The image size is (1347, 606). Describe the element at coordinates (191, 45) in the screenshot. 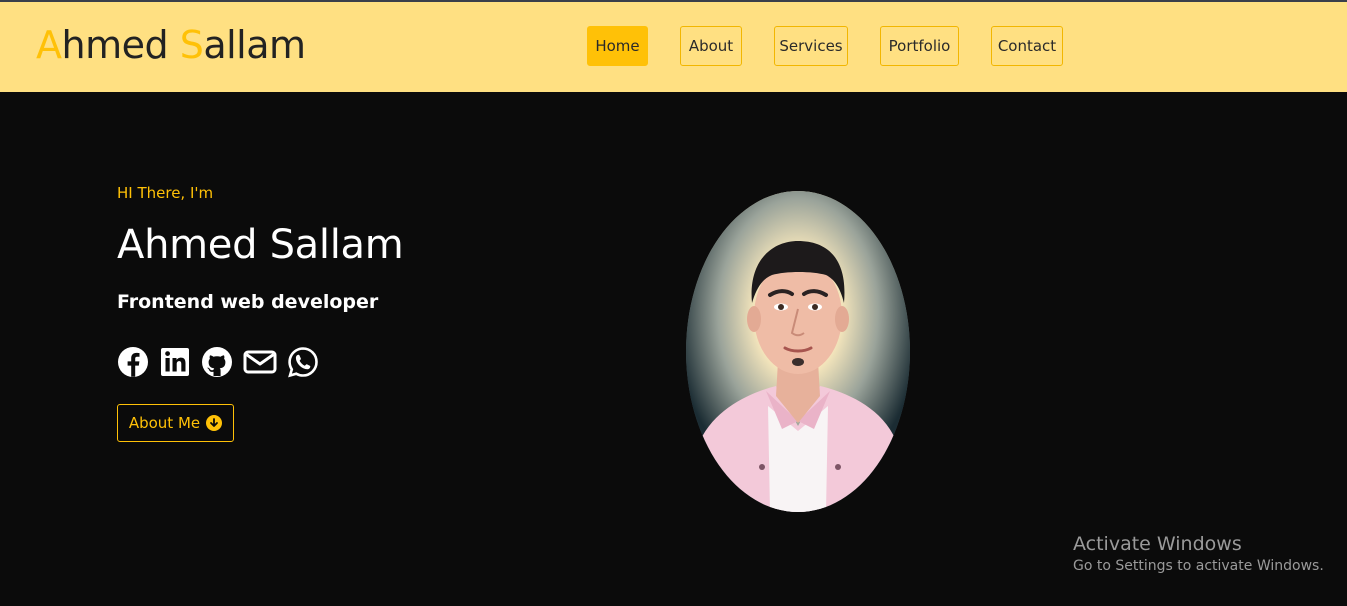

I see `brand-last-initial: S` at that location.